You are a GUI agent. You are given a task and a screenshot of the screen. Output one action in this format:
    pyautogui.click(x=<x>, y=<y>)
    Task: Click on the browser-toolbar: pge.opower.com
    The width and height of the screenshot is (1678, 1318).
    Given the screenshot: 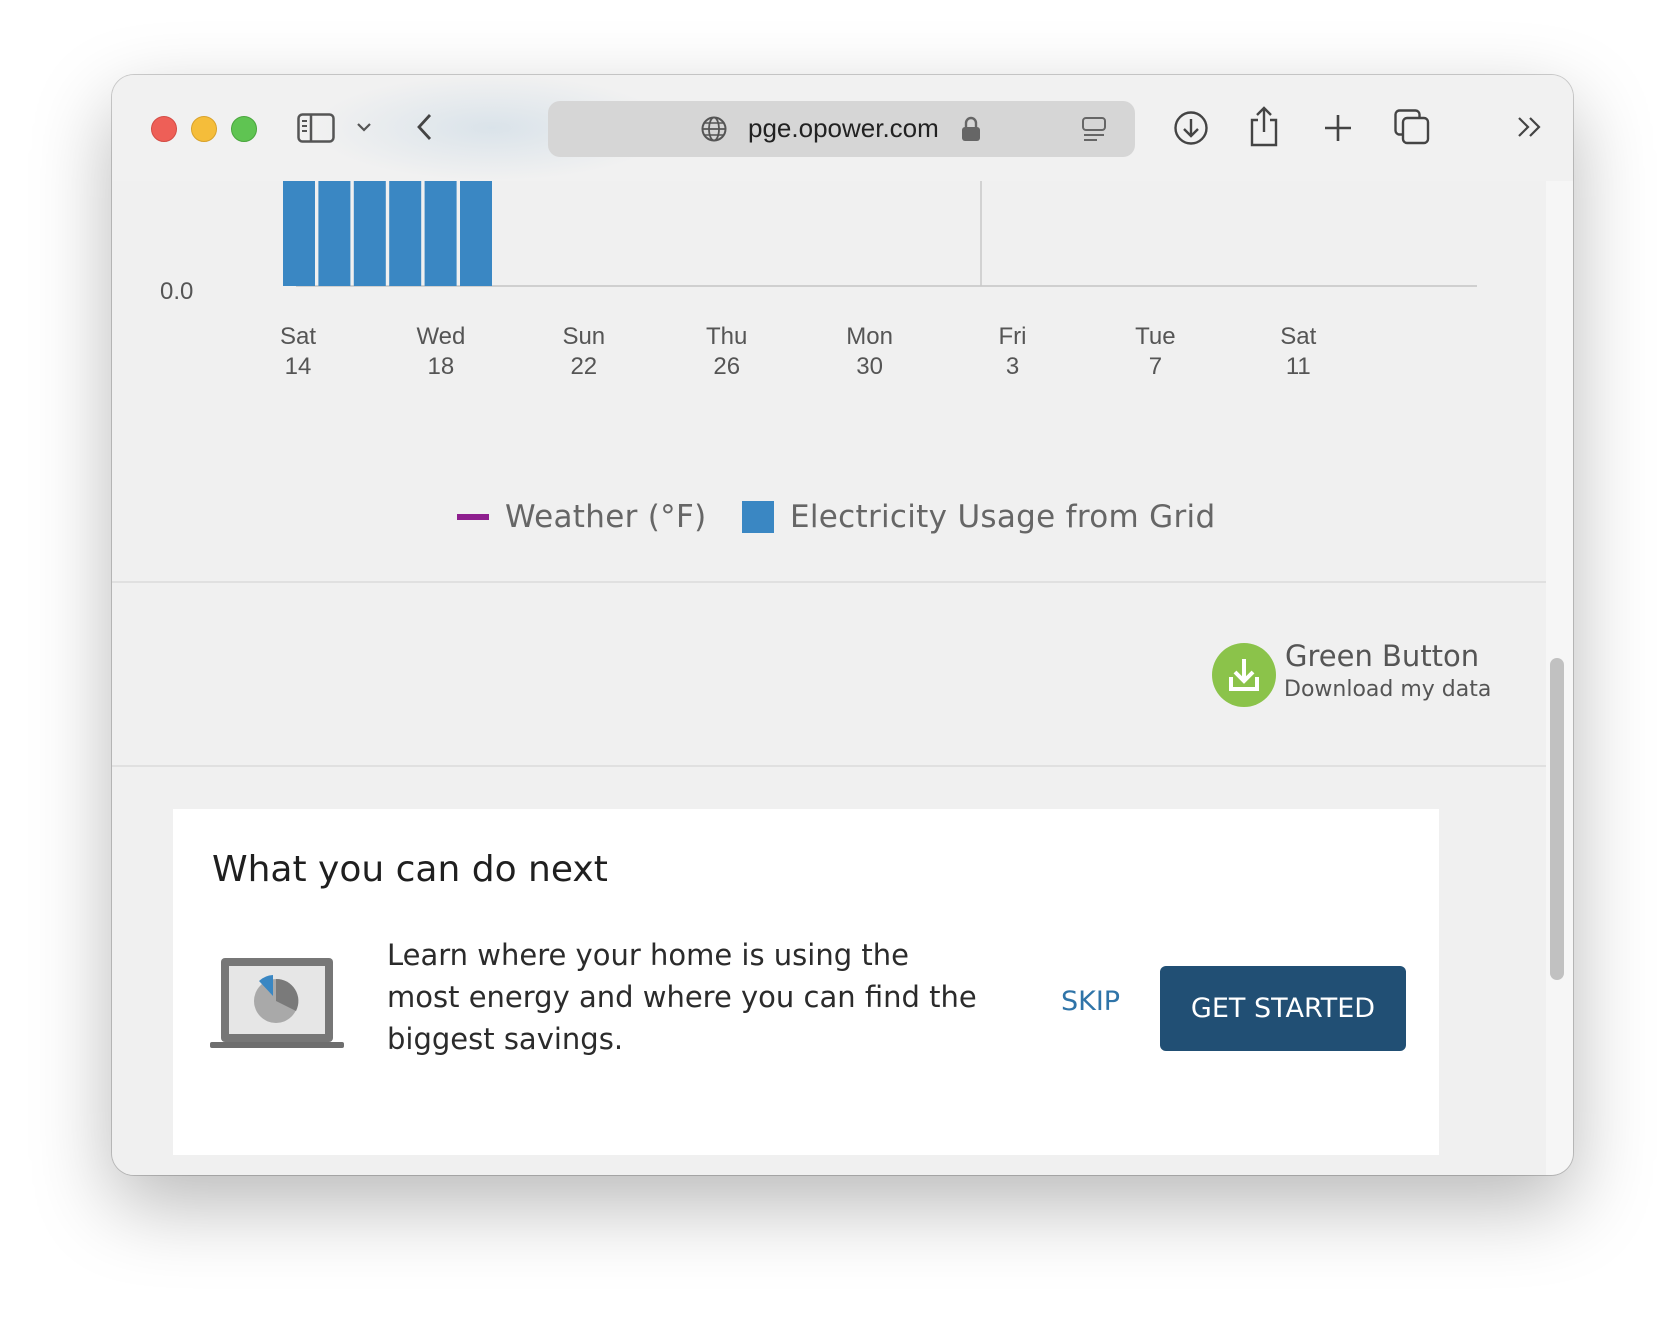 What is the action you would take?
    pyautogui.click(x=842, y=128)
    